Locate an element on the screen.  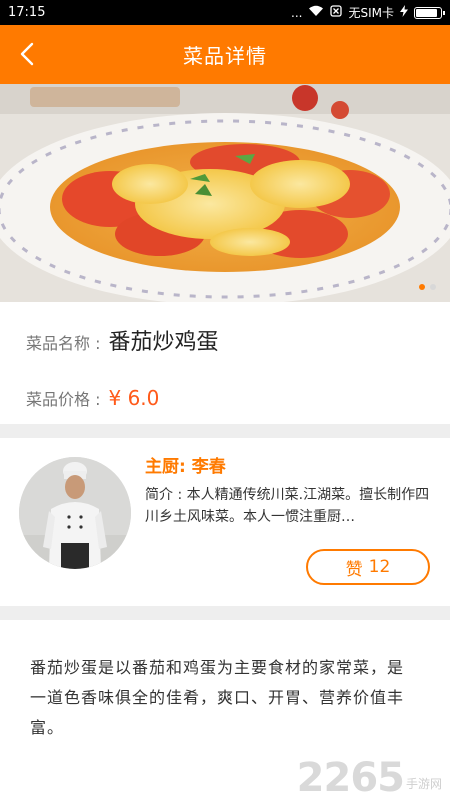
chef-photo is located at coordinates (75, 513).